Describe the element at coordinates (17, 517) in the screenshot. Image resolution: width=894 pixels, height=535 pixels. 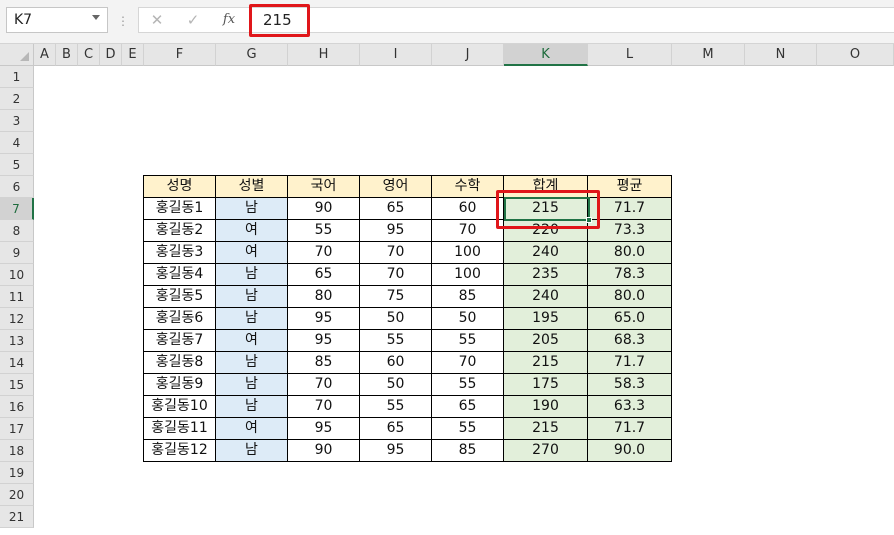
I see `row-header-21: 21` at that location.